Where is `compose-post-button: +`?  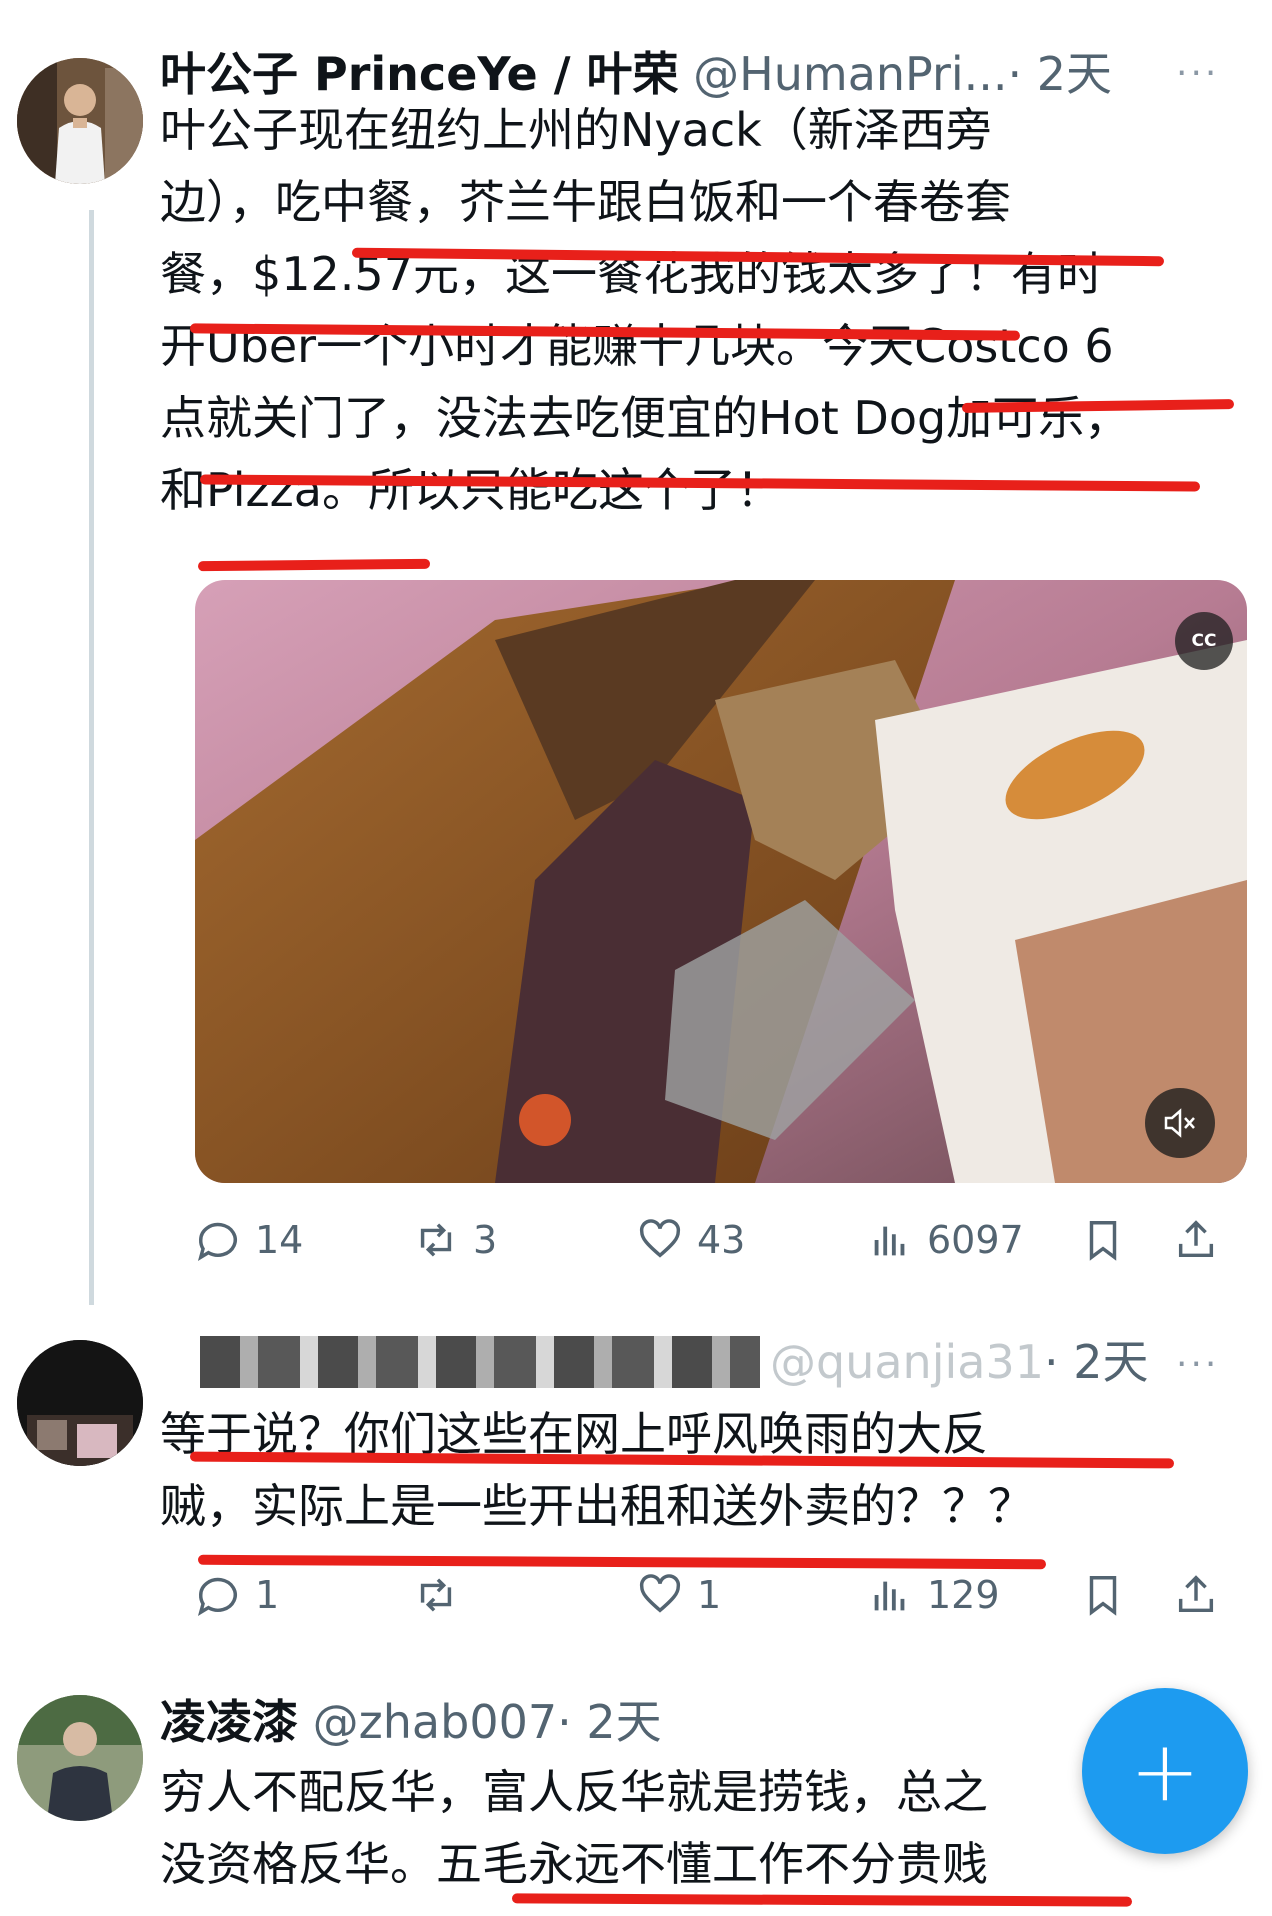 compose-post-button: + is located at coordinates (1165, 1771).